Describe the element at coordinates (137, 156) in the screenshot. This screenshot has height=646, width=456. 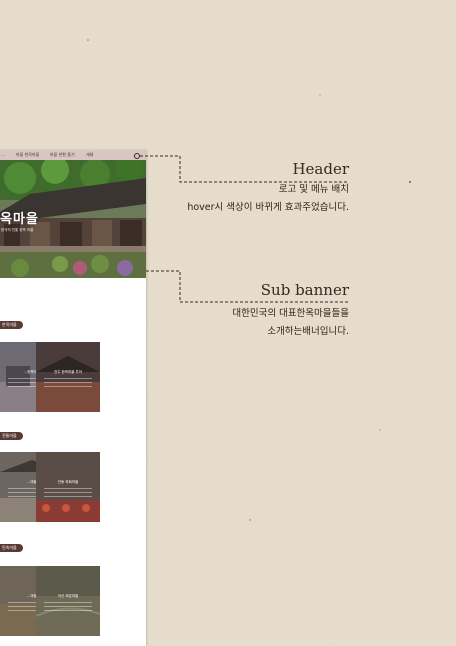
I see `header-anchor-dot` at that location.